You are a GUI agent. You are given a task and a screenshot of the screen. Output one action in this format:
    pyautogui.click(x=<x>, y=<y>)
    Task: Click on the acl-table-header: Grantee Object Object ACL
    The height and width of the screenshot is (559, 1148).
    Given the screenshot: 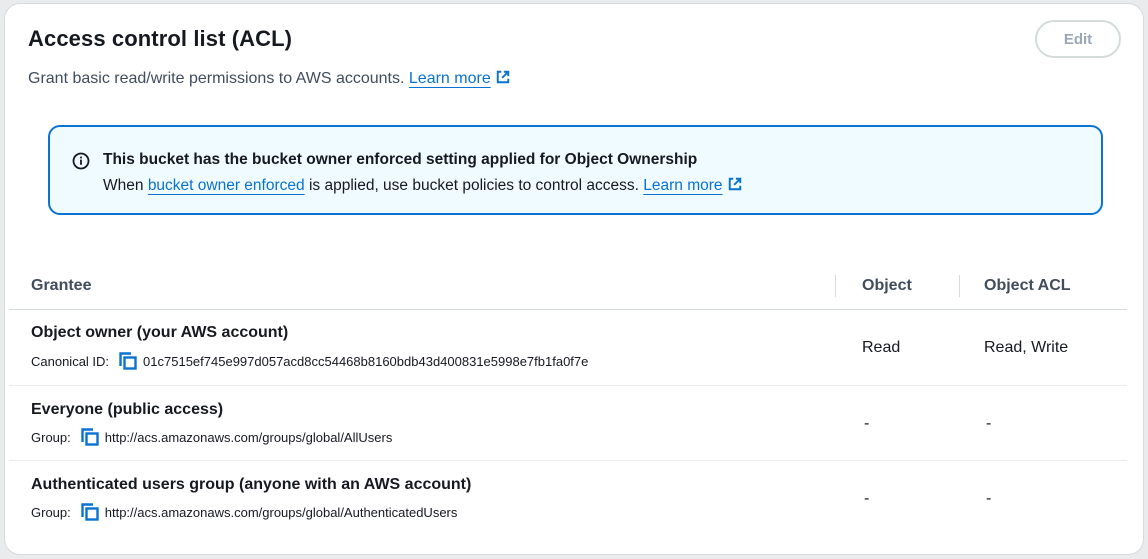 What is the action you would take?
    pyautogui.click(x=568, y=288)
    